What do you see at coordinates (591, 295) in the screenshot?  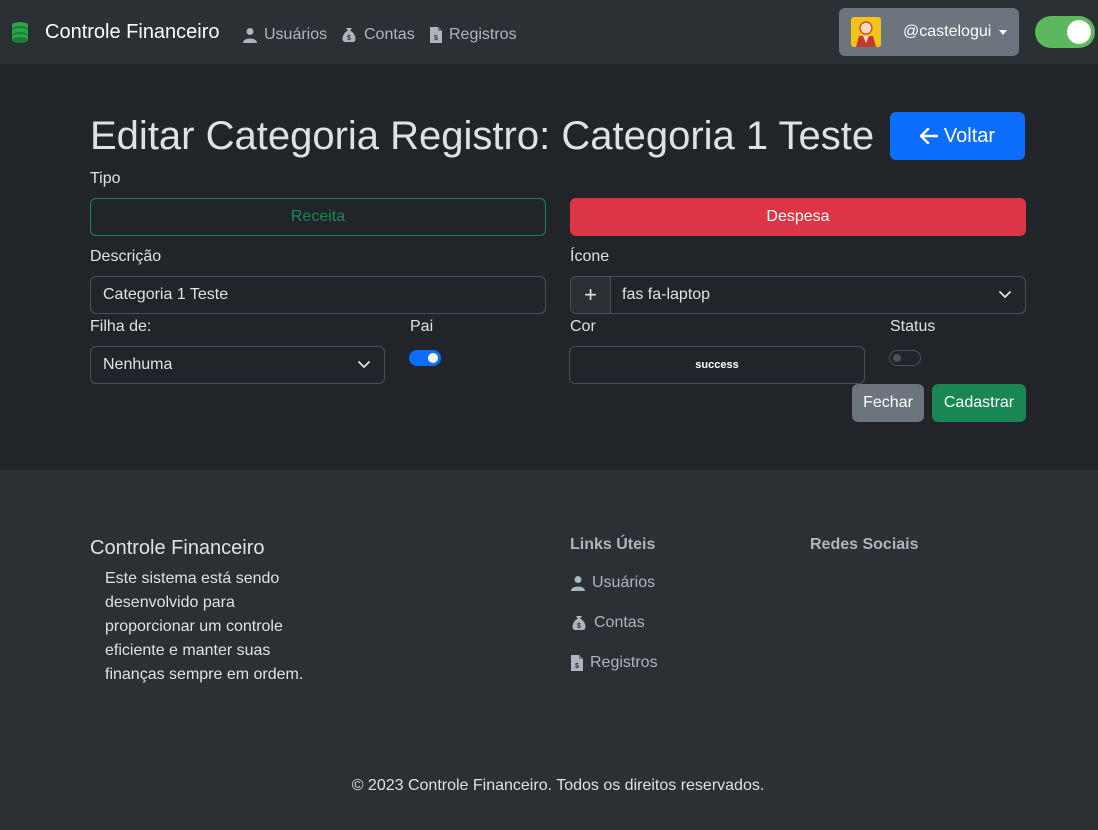 I see `plus-icon: +` at bounding box center [591, 295].